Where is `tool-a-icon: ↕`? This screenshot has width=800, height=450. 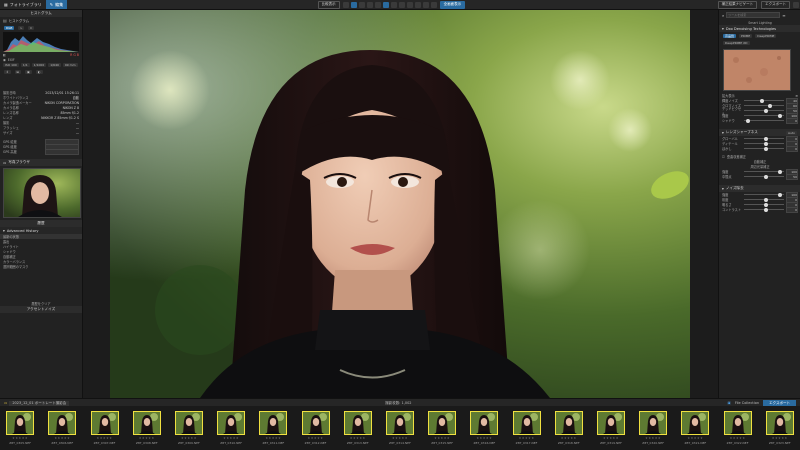
tool-a-icon: ↕ is located at coordinates (7, 72).